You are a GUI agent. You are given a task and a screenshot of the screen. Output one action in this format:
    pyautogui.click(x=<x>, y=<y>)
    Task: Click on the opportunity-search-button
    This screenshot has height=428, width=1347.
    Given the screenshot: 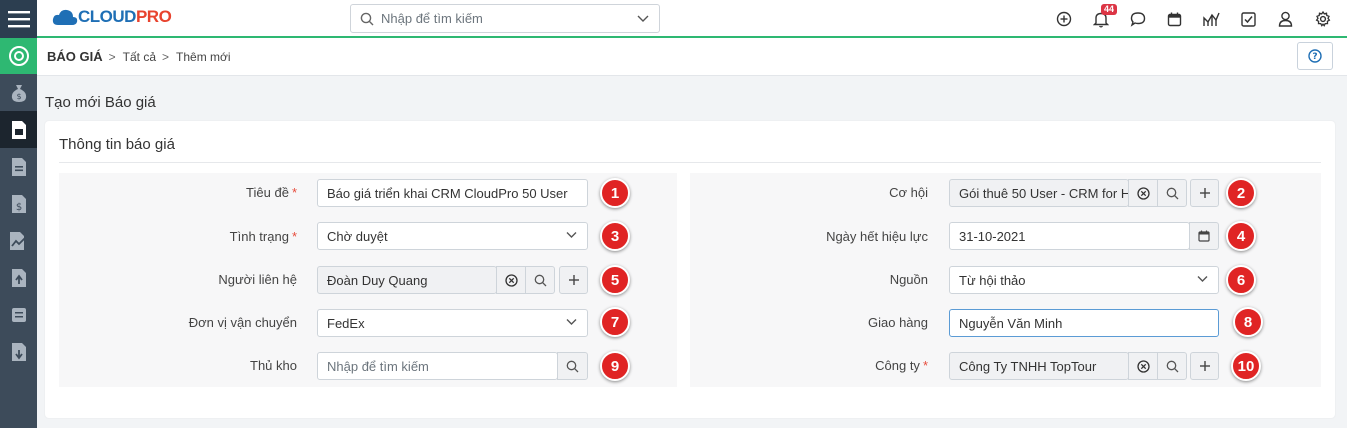 What is the action you would take?
    pyautogui.click(x=1172, y=193)
    